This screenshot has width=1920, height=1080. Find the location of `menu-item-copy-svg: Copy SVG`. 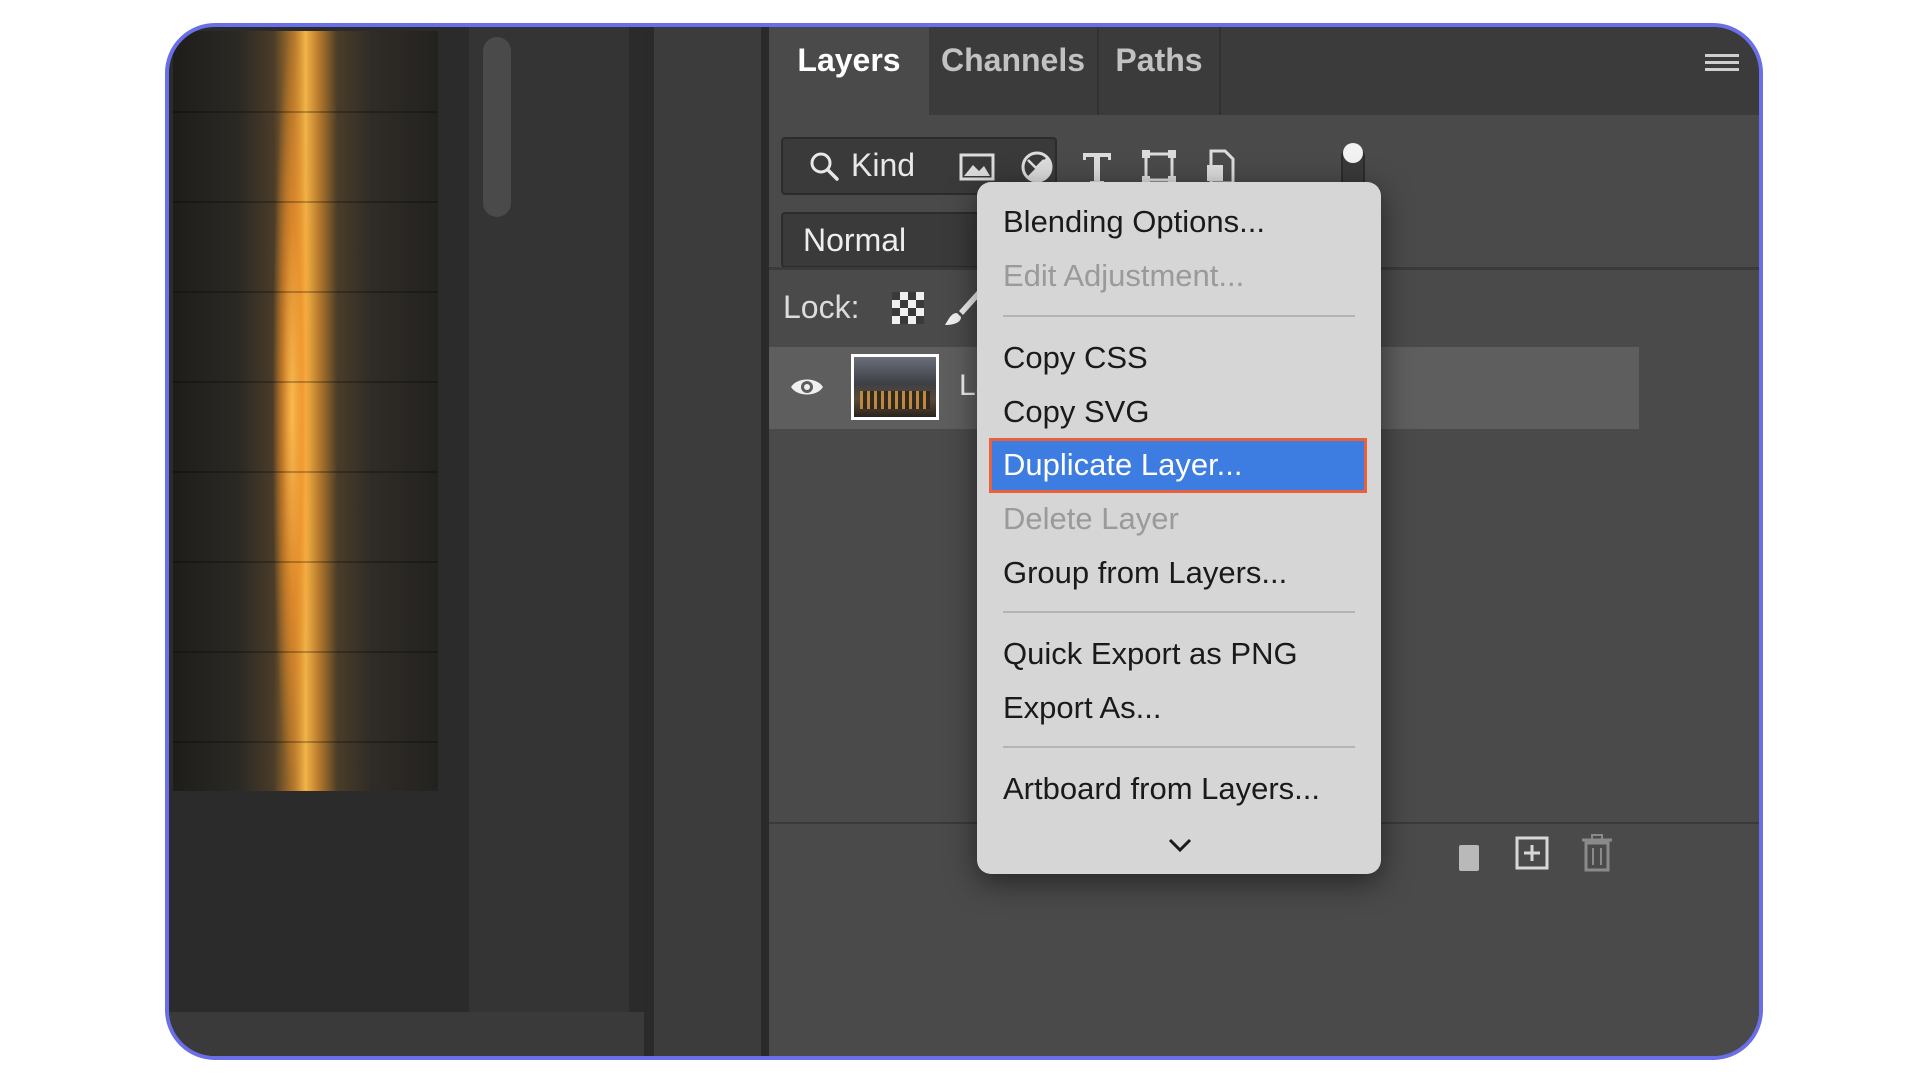

menu-item-copy-svg: Copy SVG is located at coordinates (1076, 412).